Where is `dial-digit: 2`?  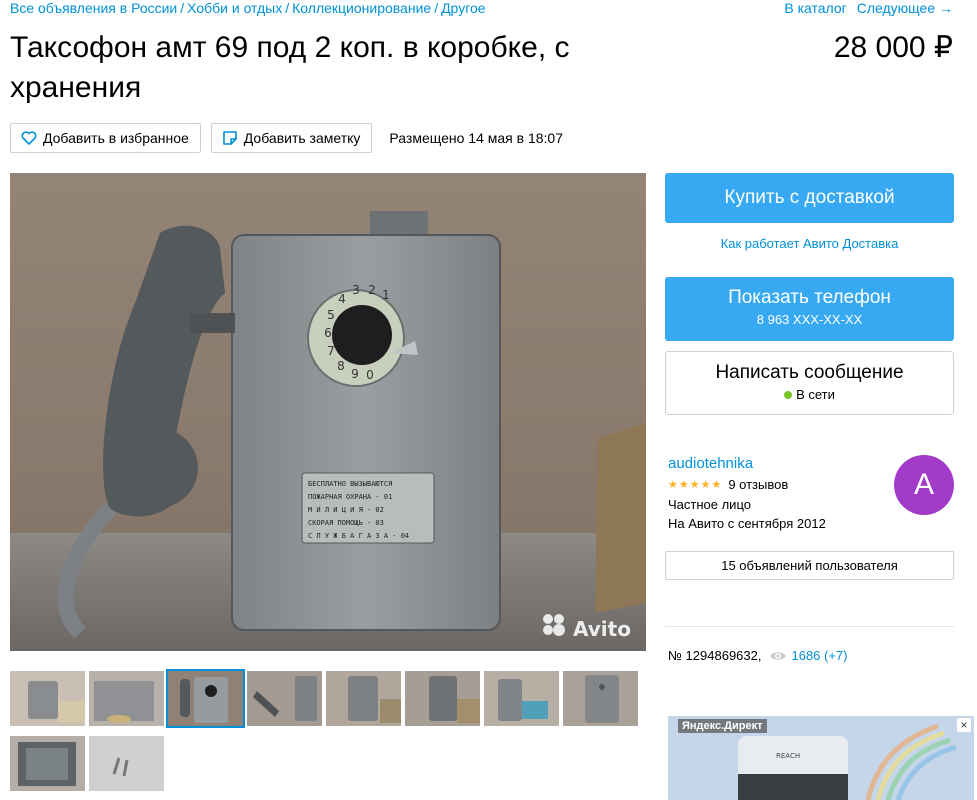 dial-digit: 2 is located at coordinates (372, 290).